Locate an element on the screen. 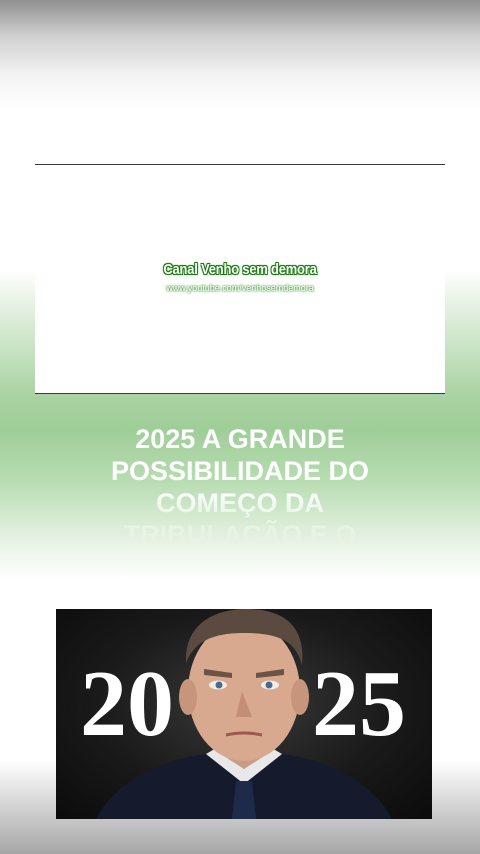  caption-line: COMEÇO DA is located at coordinates (240, 503).